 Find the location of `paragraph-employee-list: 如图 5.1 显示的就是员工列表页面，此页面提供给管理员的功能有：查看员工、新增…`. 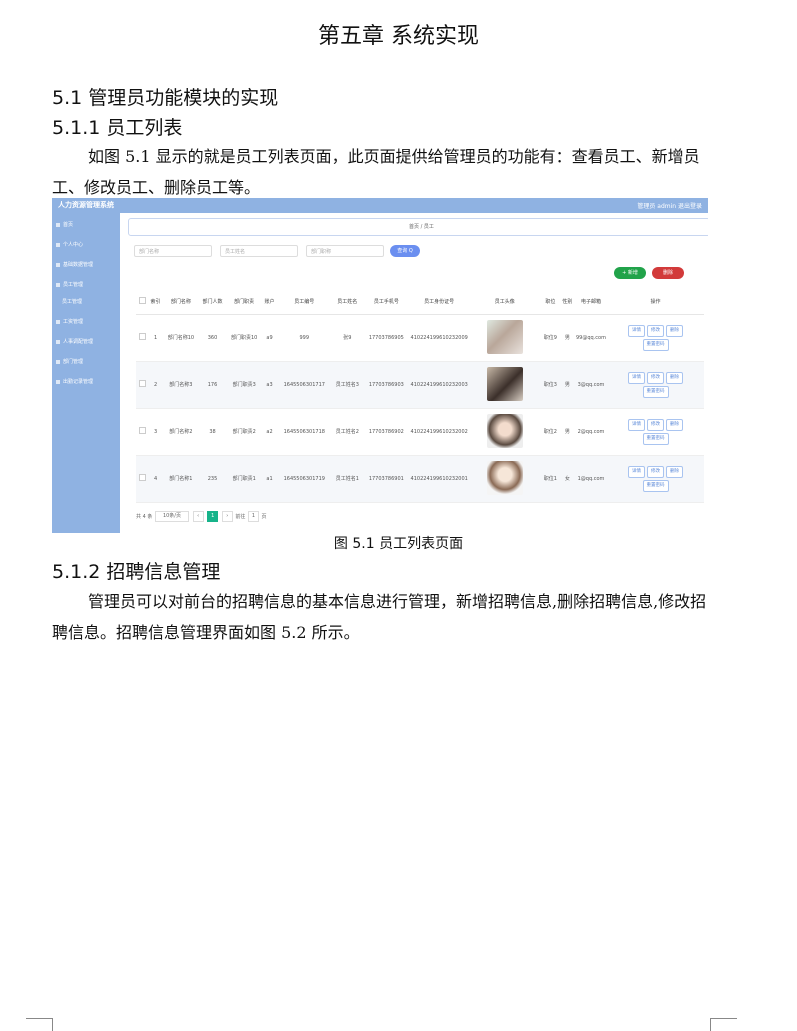

paragraph-employee-list: 如图 5.1 显示的就是员工列表页面，此页面提供给管理员的功能有：查看员工、新增… is located at coordinates (376, 172).